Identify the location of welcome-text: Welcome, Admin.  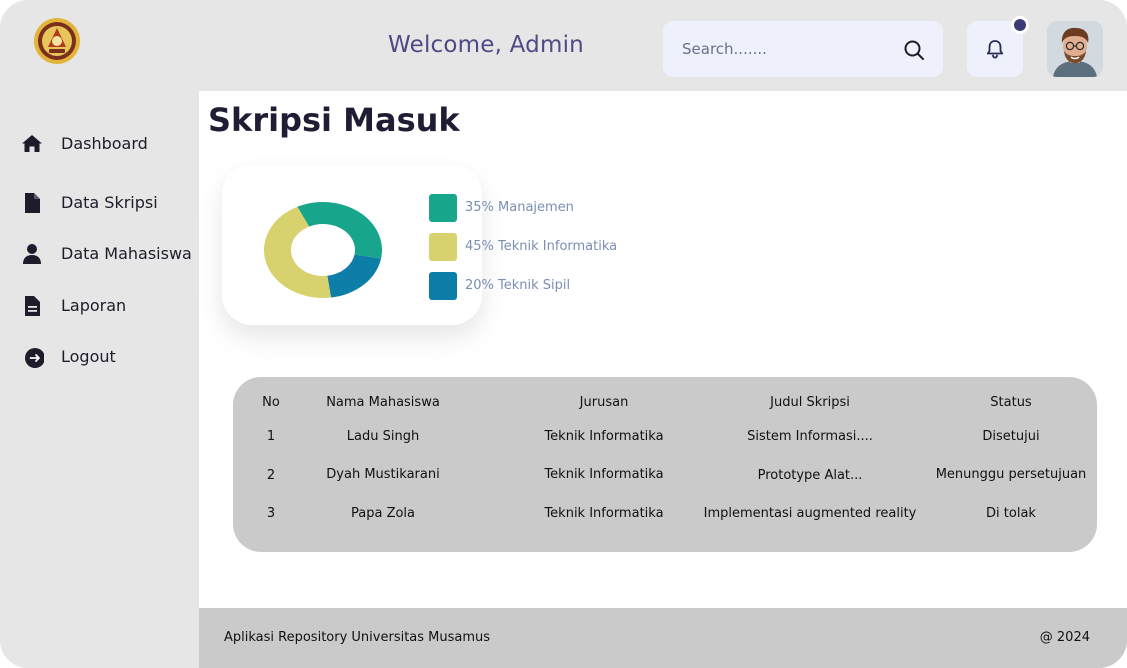
(486, 45).